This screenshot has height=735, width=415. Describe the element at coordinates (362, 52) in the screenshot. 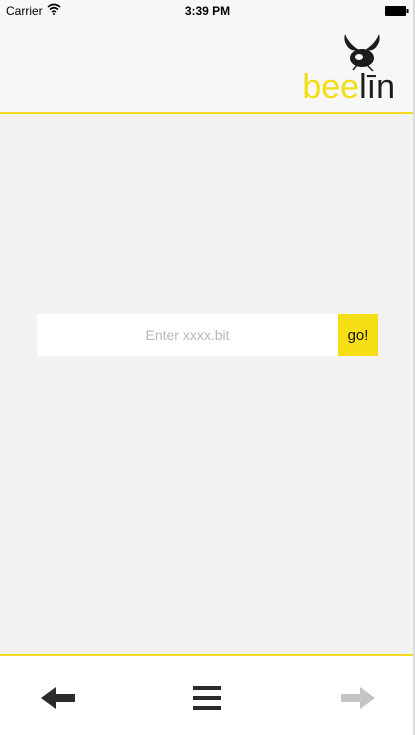

I see `bee-icon` at that location.